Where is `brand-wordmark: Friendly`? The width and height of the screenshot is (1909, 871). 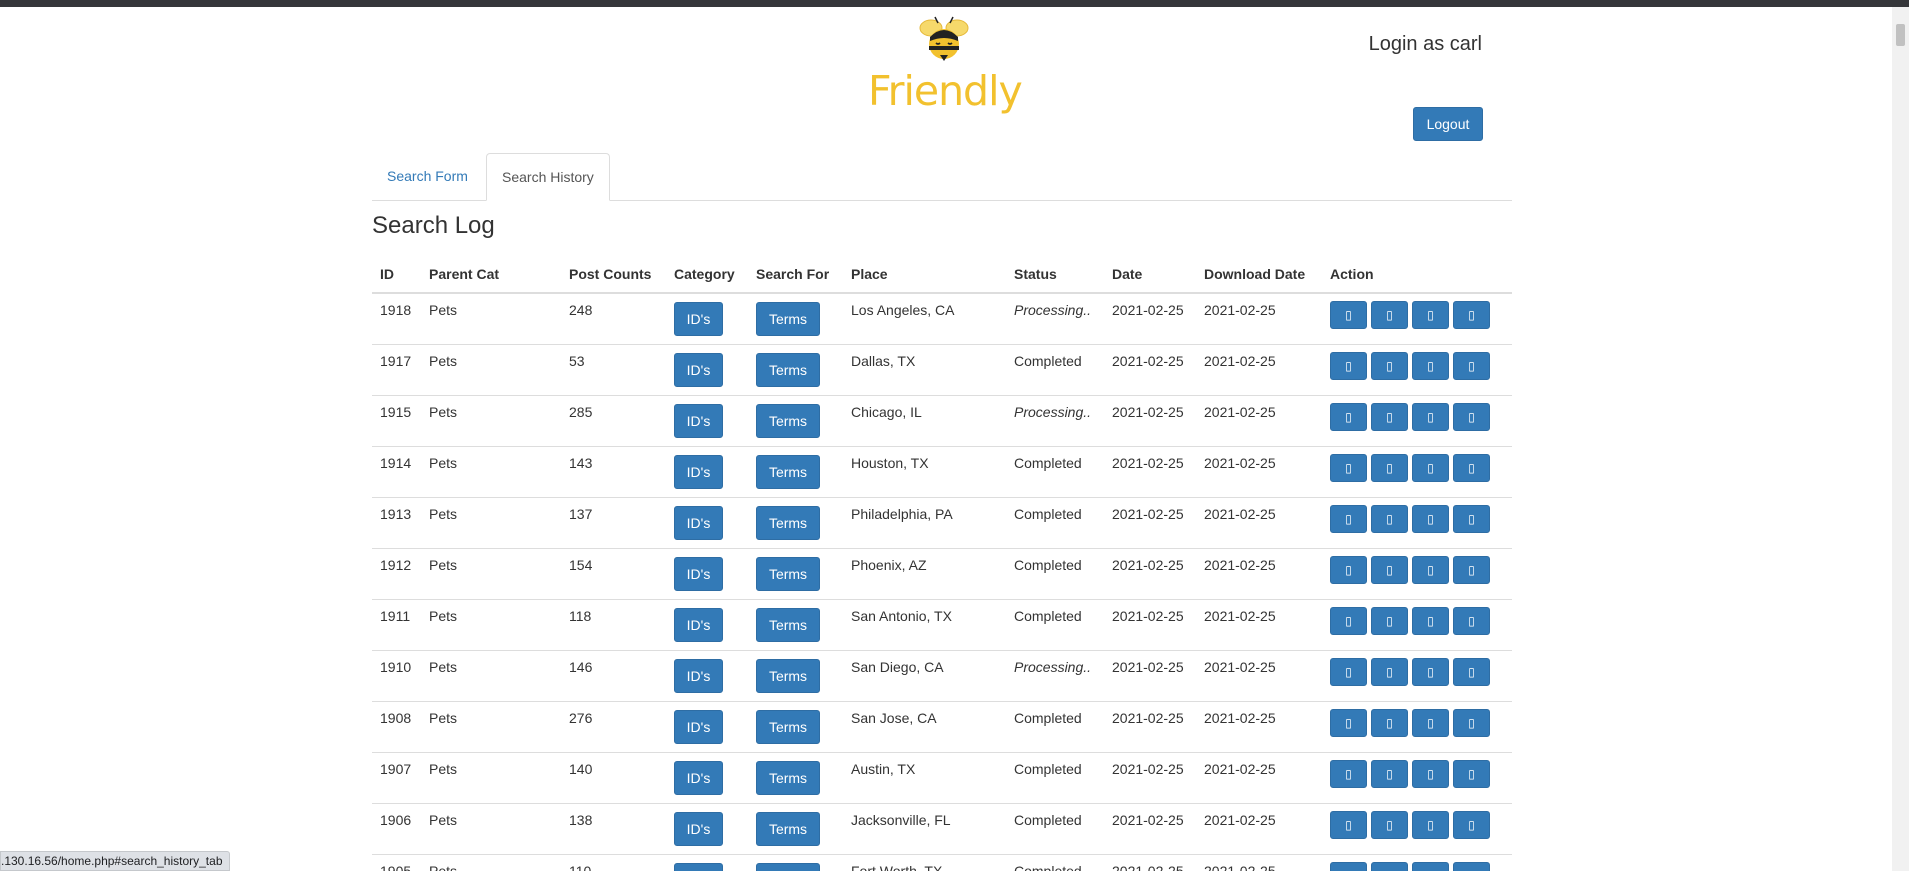
brand-wordmark: Friendly is located at coordinates (945, 91).